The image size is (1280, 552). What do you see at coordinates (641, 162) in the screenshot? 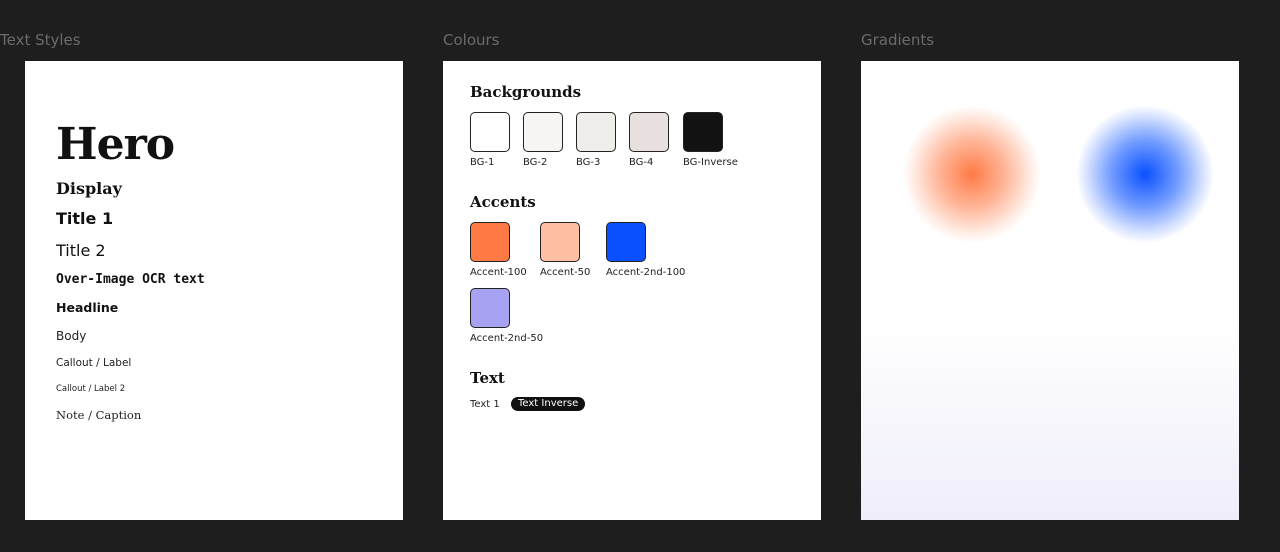
I see `bg4-label: BG-4` at bounding box center [641, 162].